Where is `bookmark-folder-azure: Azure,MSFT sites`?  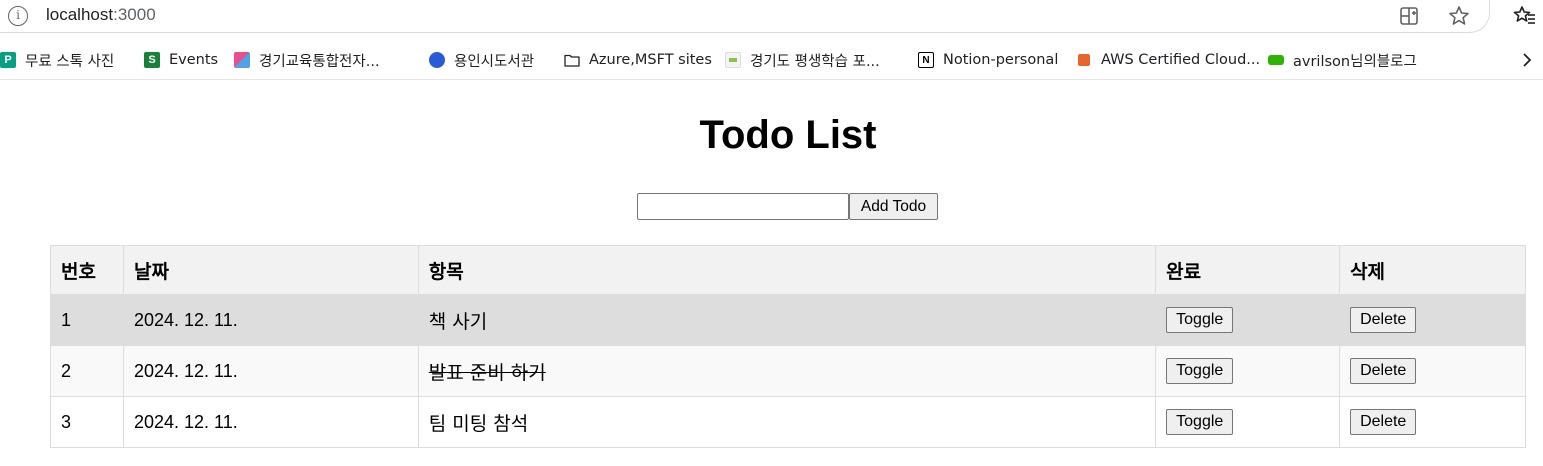
bookmark-folder-azure: Azure,MSFT sites is located at coordinates (638, 60).